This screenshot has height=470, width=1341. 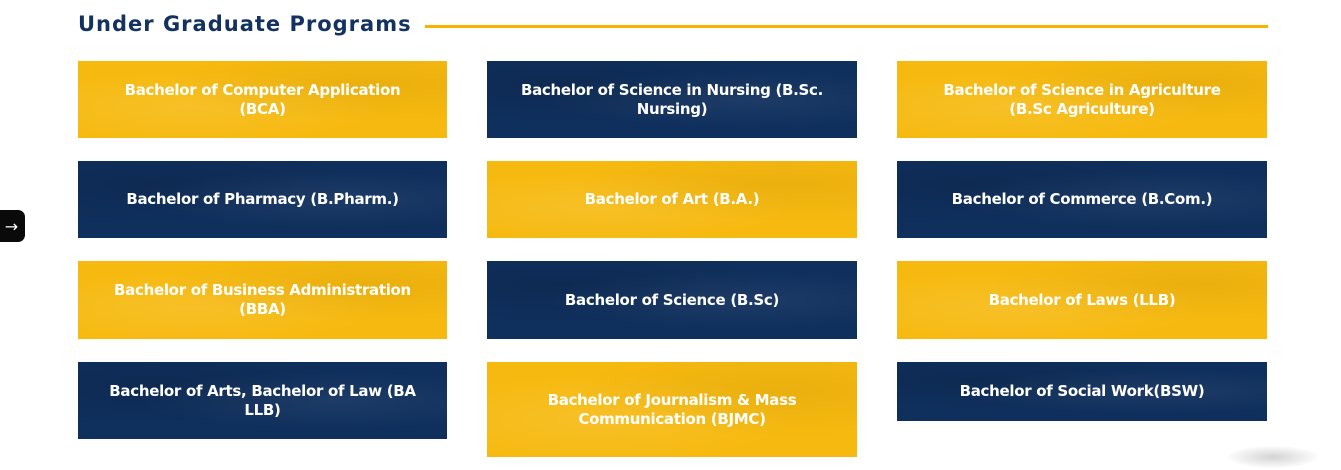 I want to click on program-card-bca: Bachelor of Computer Application (BCA), so click(x=262, y=99).